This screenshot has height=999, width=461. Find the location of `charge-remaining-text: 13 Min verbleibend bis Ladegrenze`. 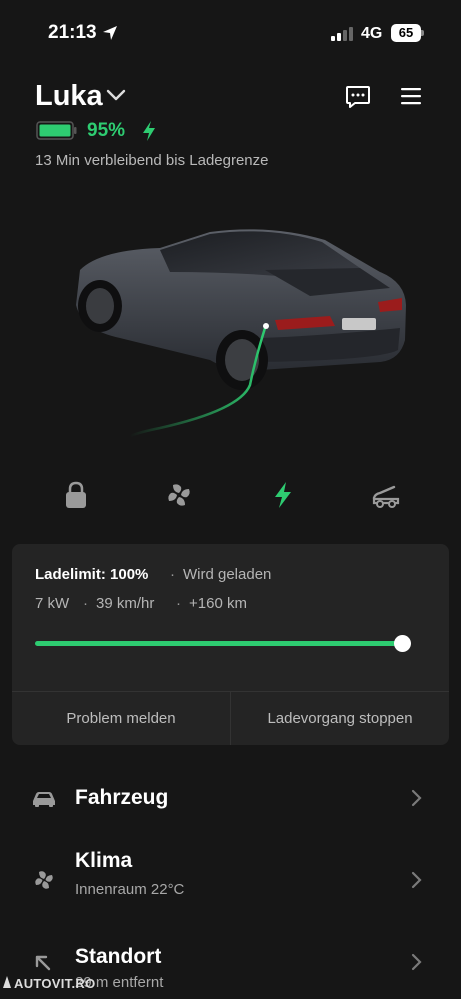

charge-remaining-text: 13 Min verbleibend bis Ladegrenze is located at coordinates (152, 160).